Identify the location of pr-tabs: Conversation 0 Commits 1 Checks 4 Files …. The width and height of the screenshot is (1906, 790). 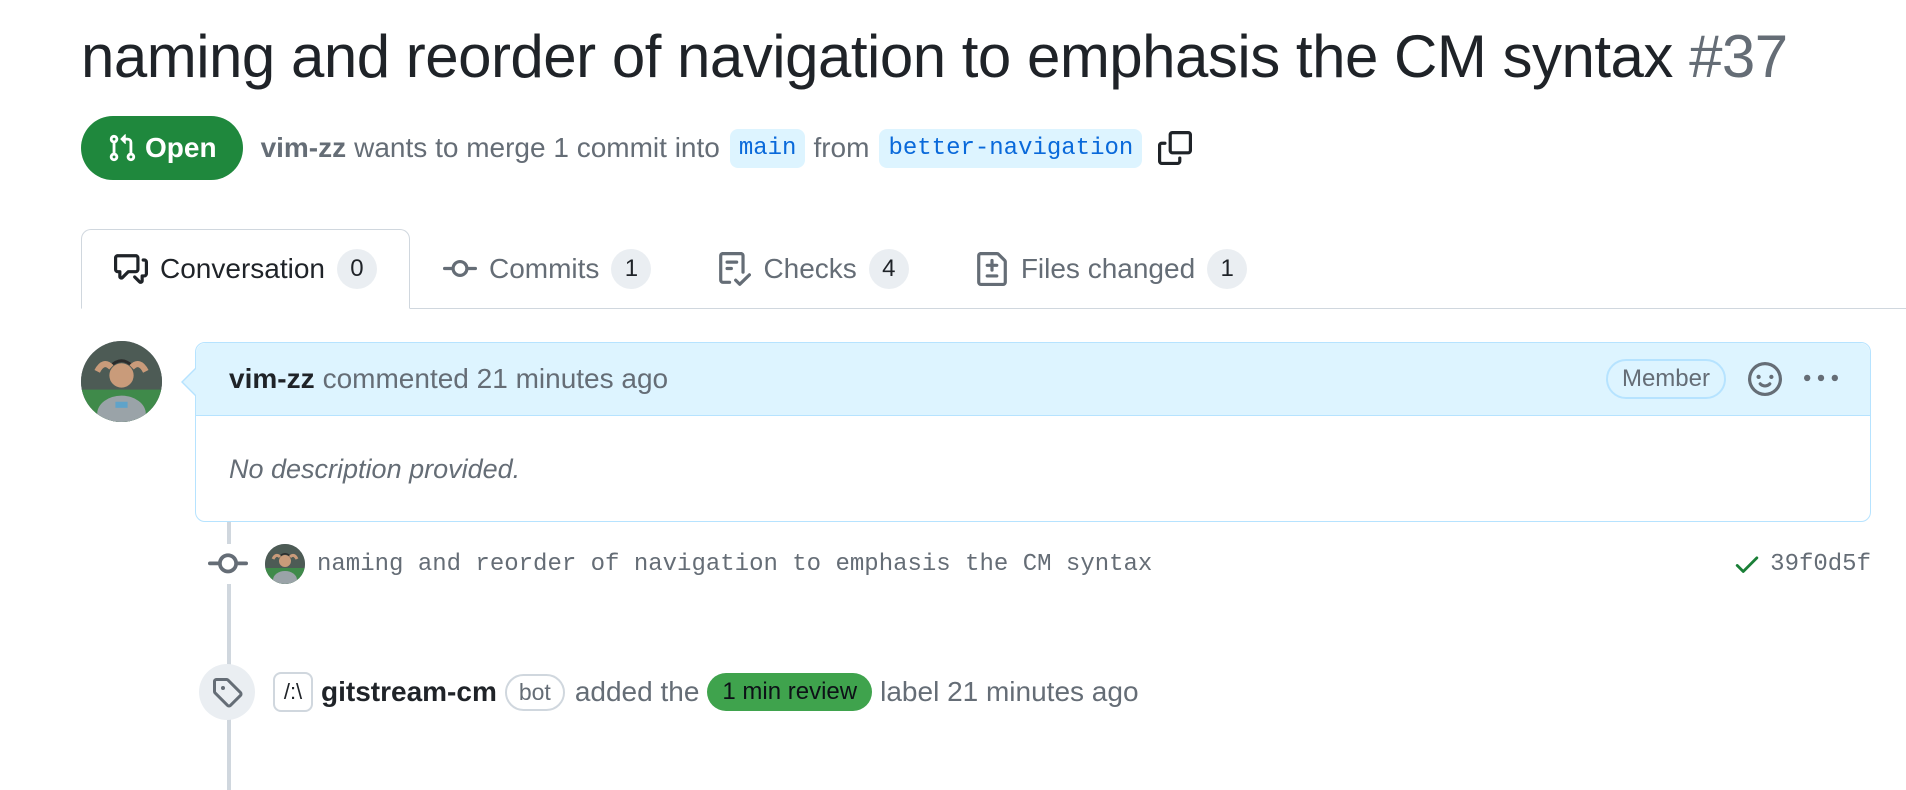
(680, 269).